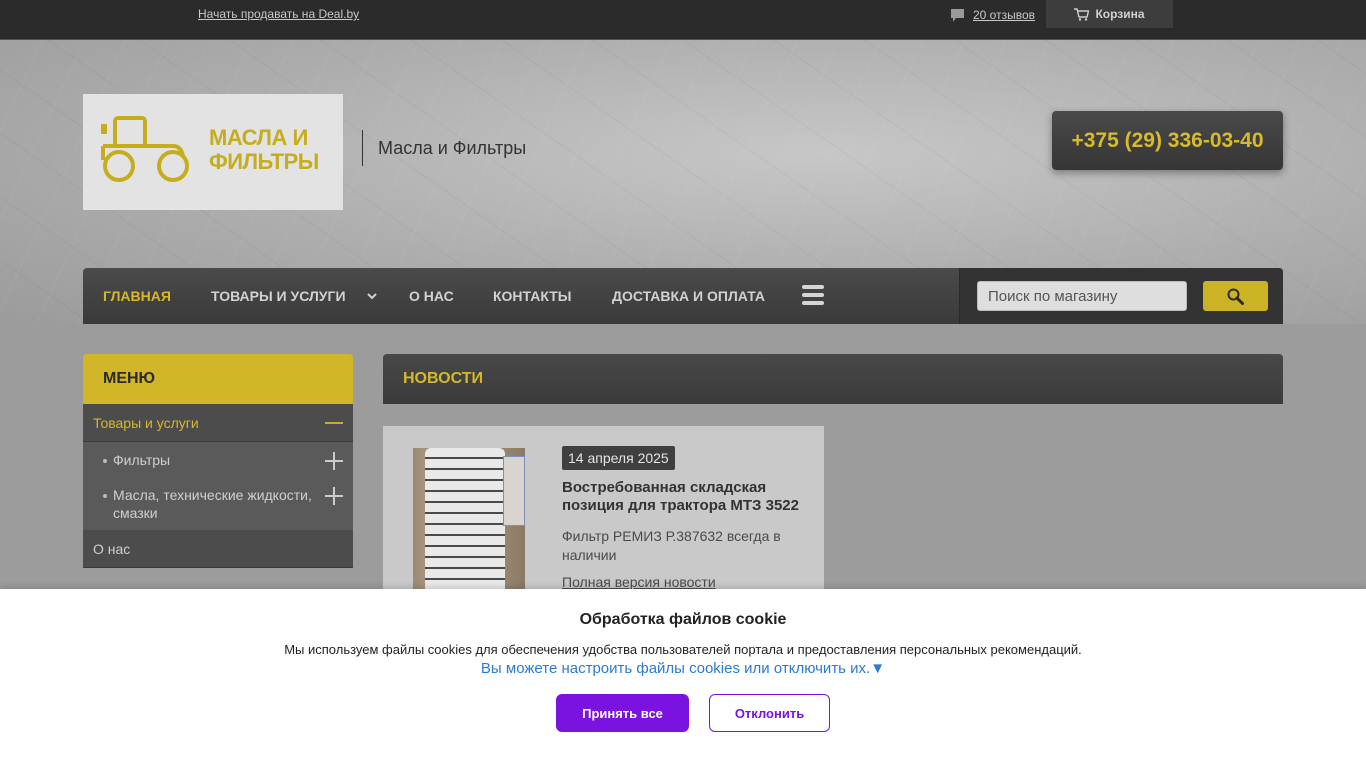 The width and height of the screenshot is (1366, 768). I want to click on start-selling-link: Начать продавать на Deal.by, so click(278, 14).